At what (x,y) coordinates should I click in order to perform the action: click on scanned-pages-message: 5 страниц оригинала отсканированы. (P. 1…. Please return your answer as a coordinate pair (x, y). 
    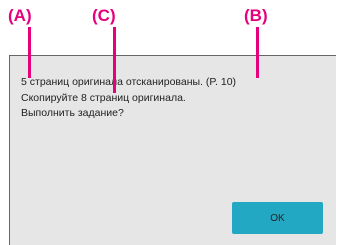
    Looking at the image, I should click on (129, 82).